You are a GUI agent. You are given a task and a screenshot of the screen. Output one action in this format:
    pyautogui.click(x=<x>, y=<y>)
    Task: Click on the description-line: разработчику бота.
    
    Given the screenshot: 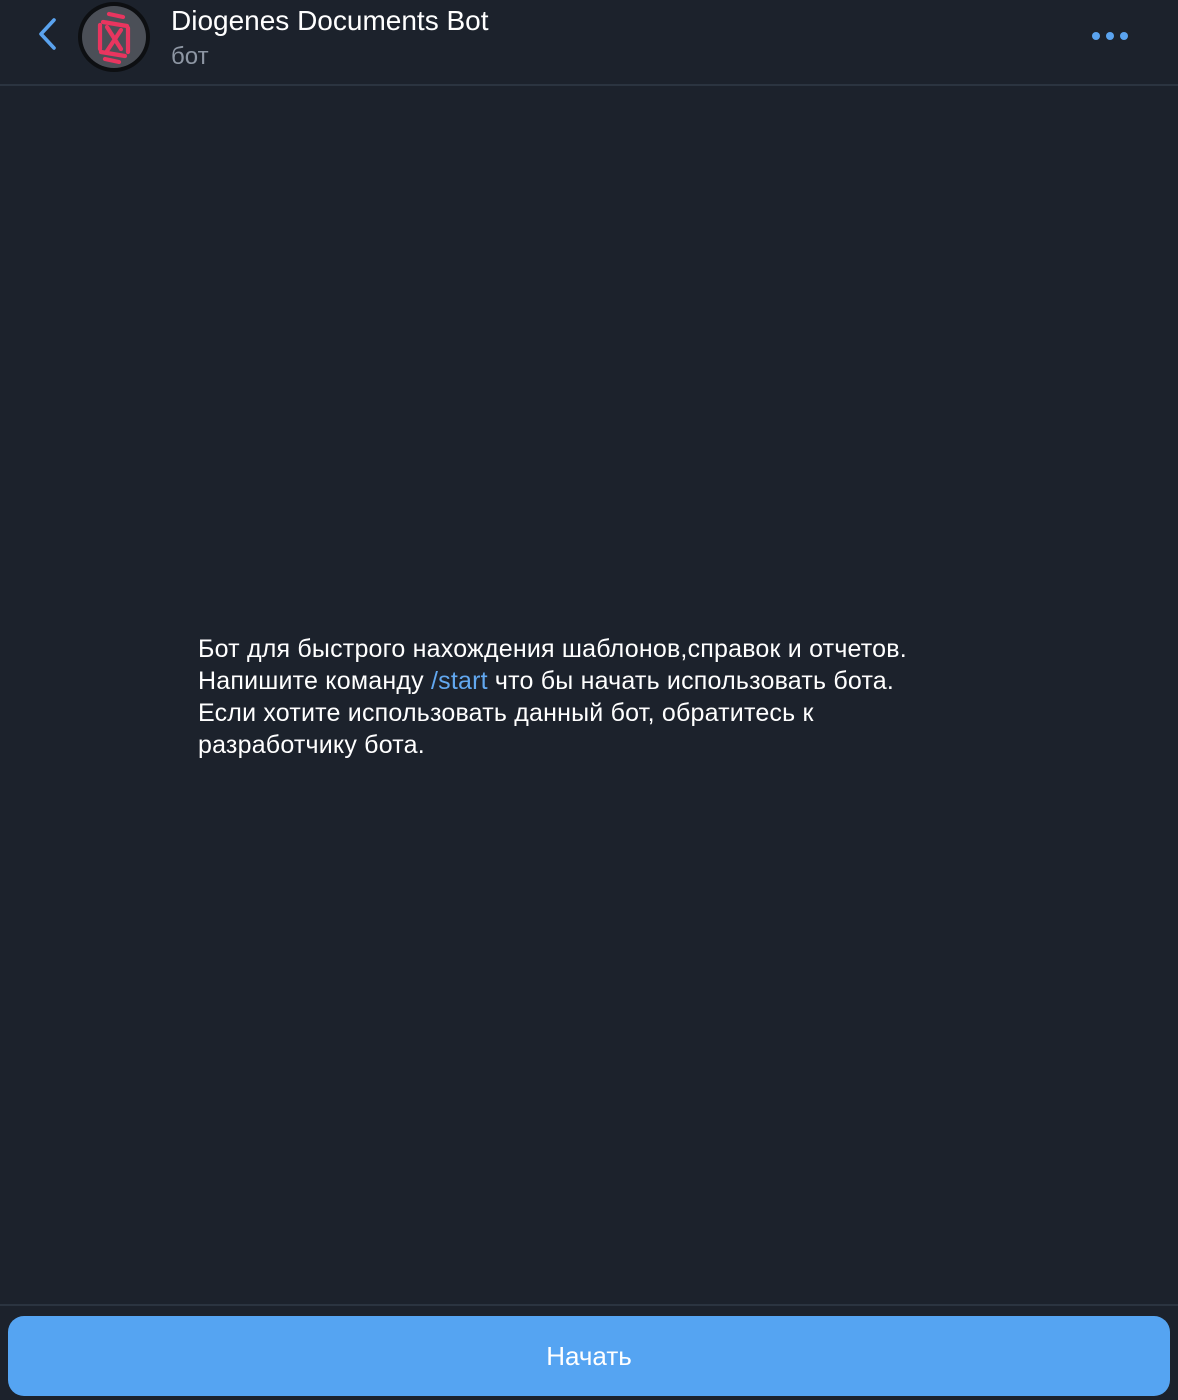 What is the action you would take?
    pyautogui.click(x=311, y=745)
    